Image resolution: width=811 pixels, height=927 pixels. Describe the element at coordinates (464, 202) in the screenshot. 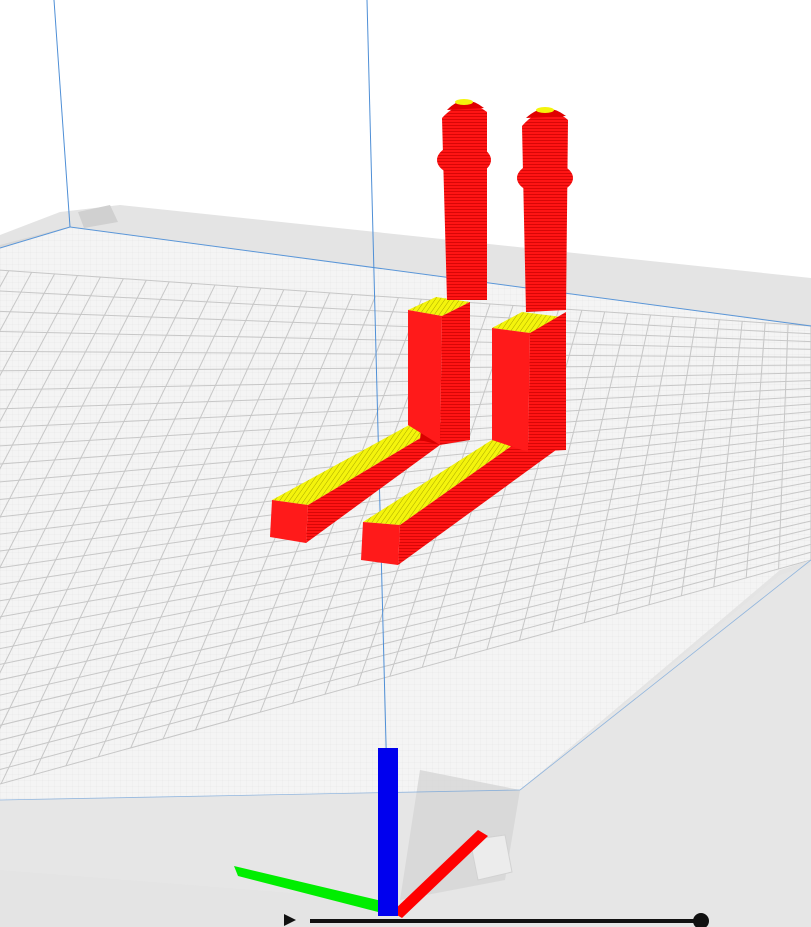

I see `left-tube` at that location.